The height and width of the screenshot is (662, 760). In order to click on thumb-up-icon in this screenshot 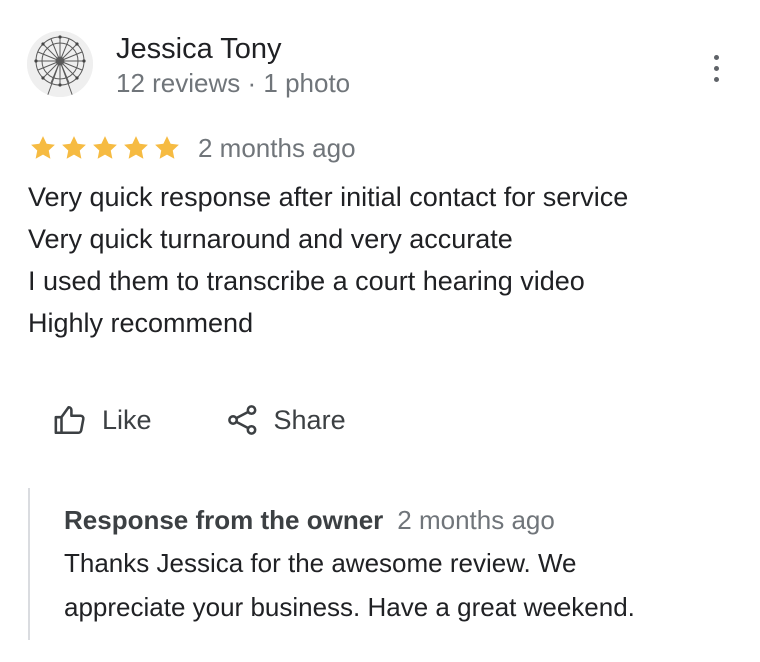, I will do `click(69, 420)`.